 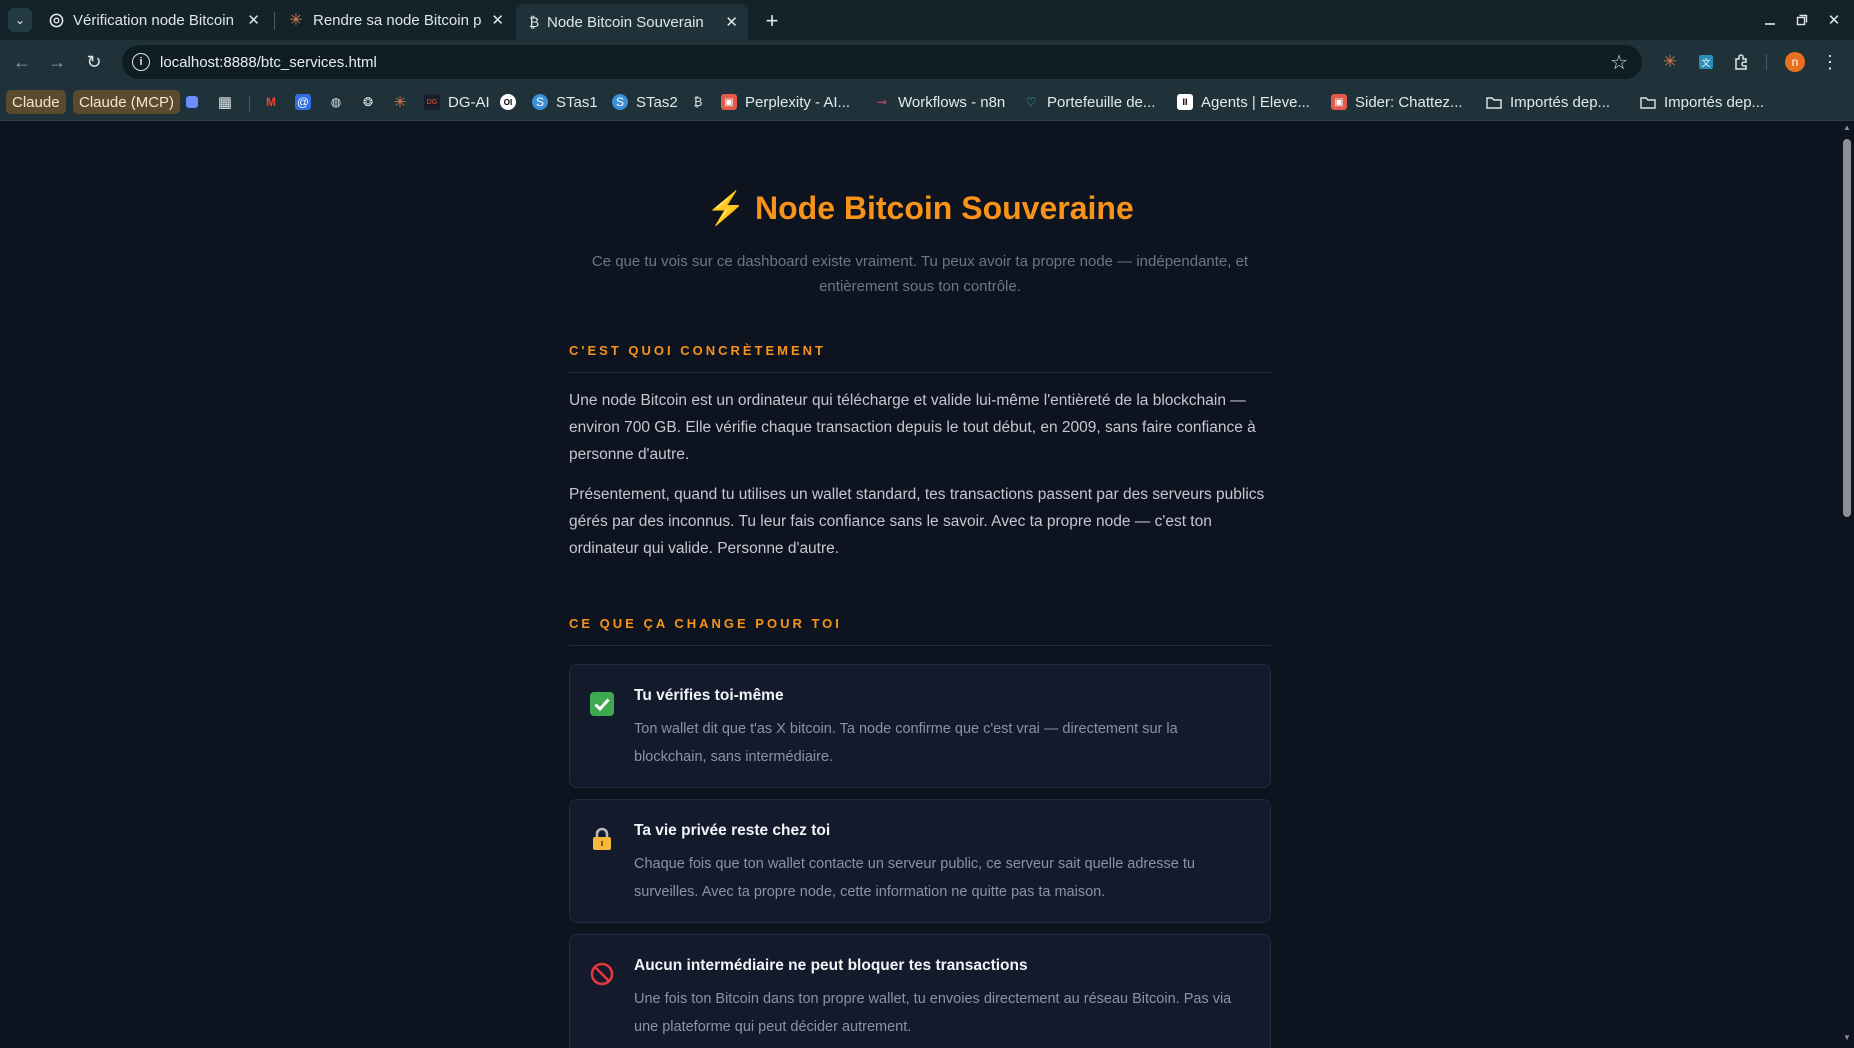 What do you see at coordinates (709, 695) in the screenshot?
I see `card-title: Tu vérifies toi-même` at bounding box center [709, 695].